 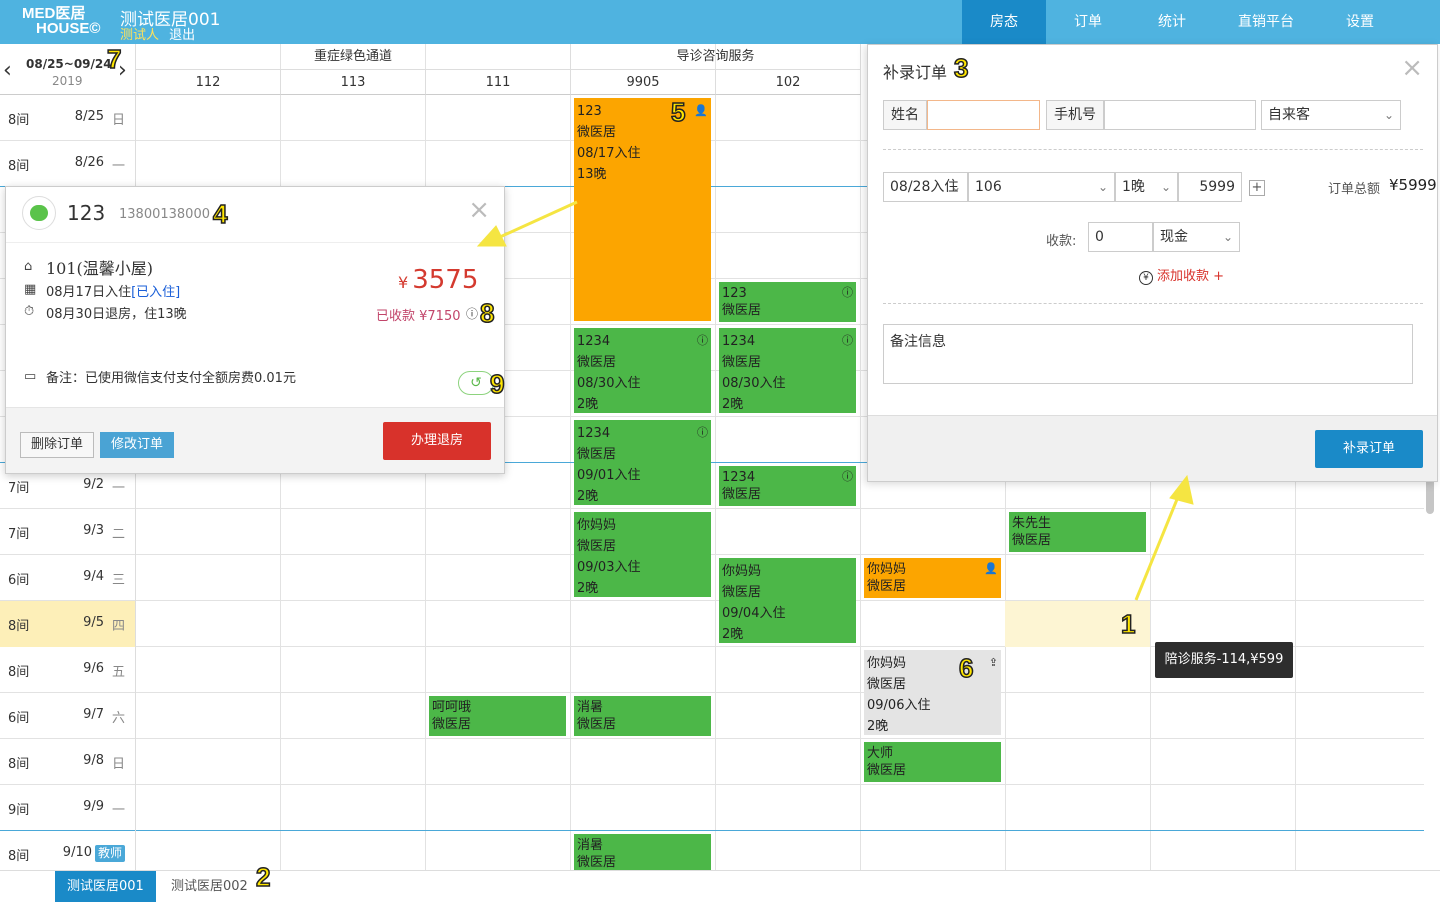 I want to click on annotation-5: 5, so click(x=678, y=112).